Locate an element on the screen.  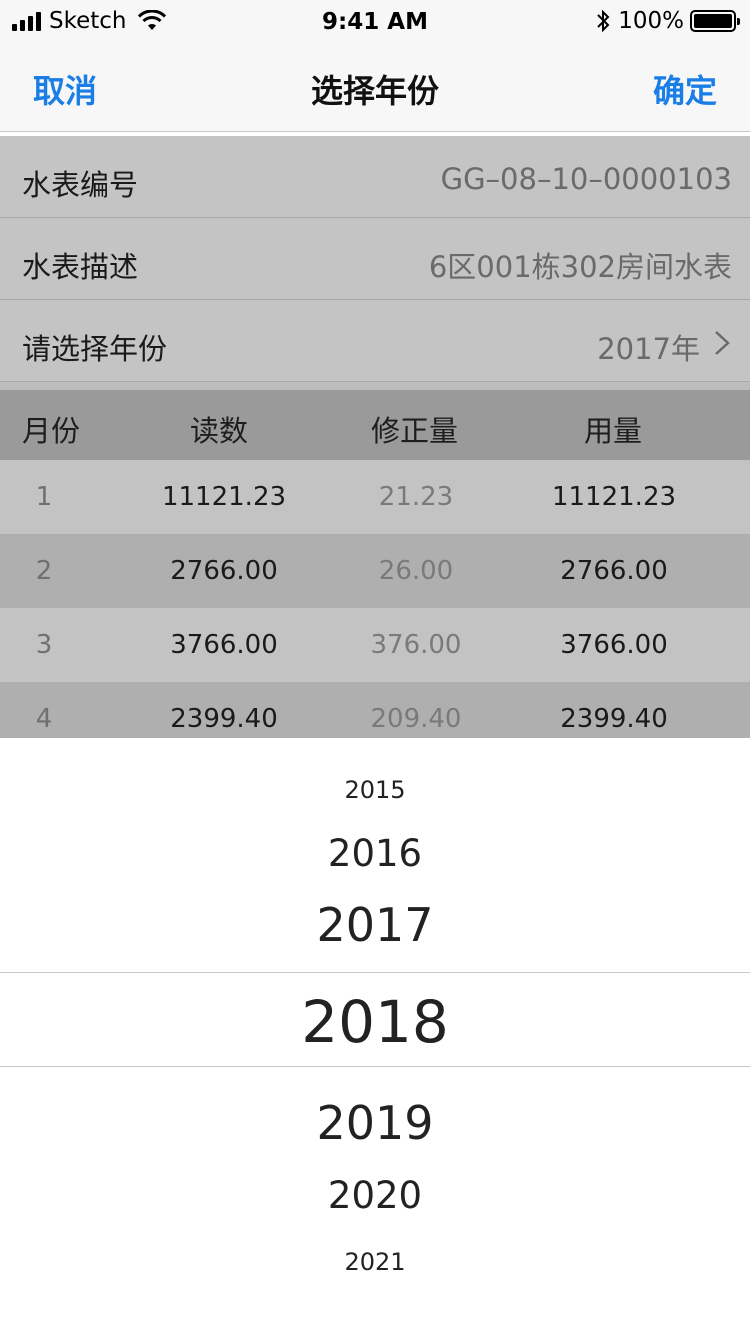
picker-option-2017: 2017 is located at coordinates (375, 925).